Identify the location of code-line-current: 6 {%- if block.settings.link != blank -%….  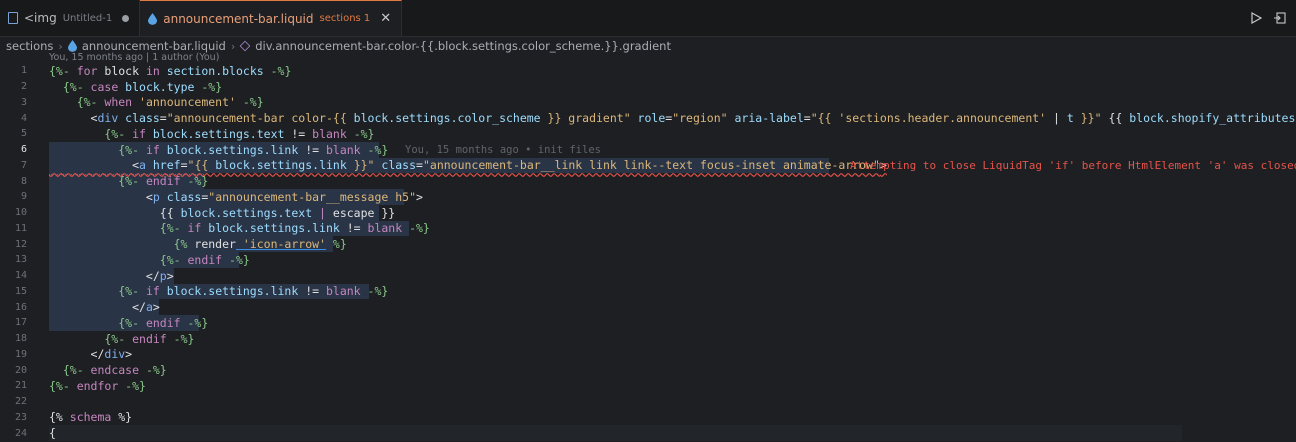
(648, 150).